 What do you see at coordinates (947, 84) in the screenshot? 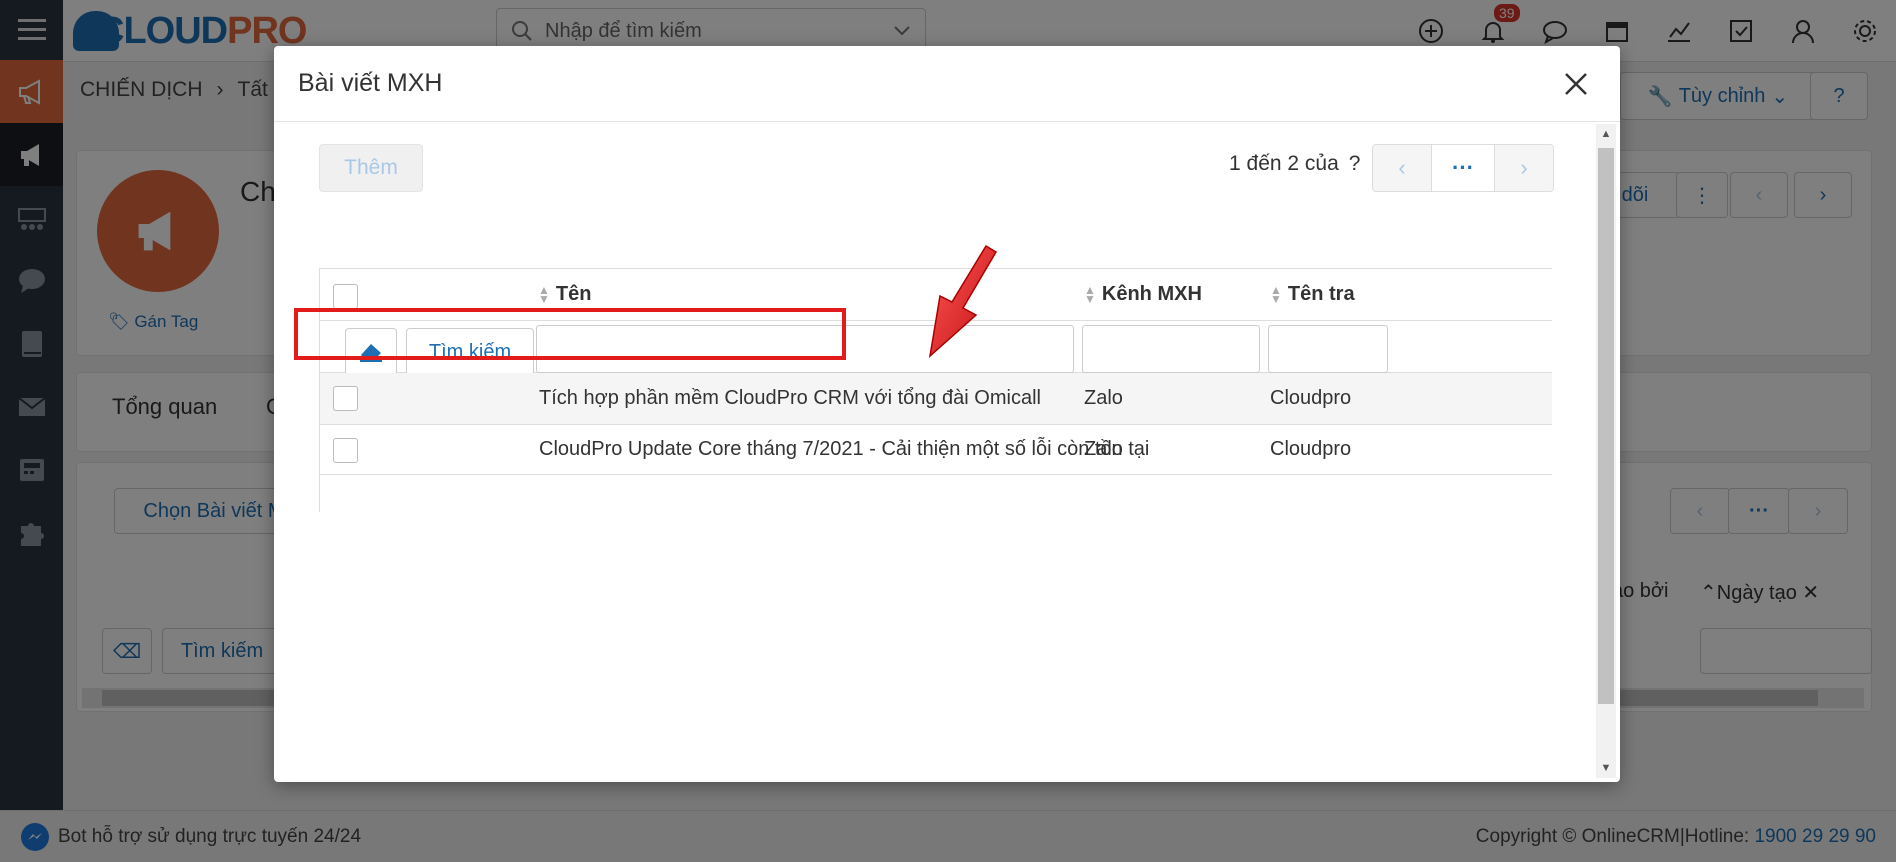
I see `modal-header: Bài viết MXH` at bounding box center [947, 84].